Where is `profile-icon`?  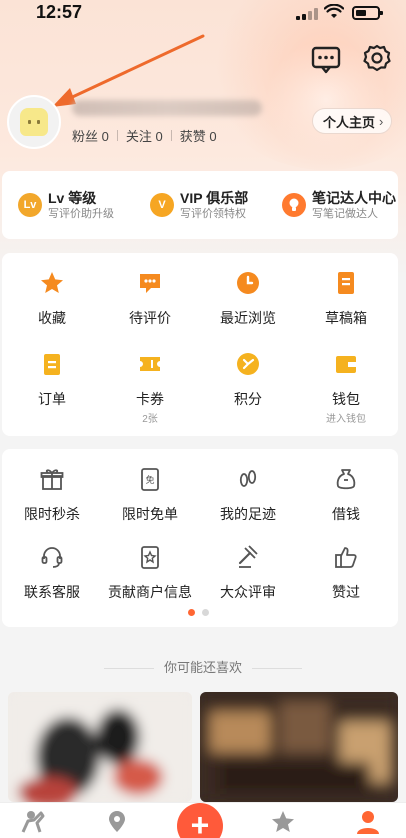 profile-icon is located at coordinates (368, 822).